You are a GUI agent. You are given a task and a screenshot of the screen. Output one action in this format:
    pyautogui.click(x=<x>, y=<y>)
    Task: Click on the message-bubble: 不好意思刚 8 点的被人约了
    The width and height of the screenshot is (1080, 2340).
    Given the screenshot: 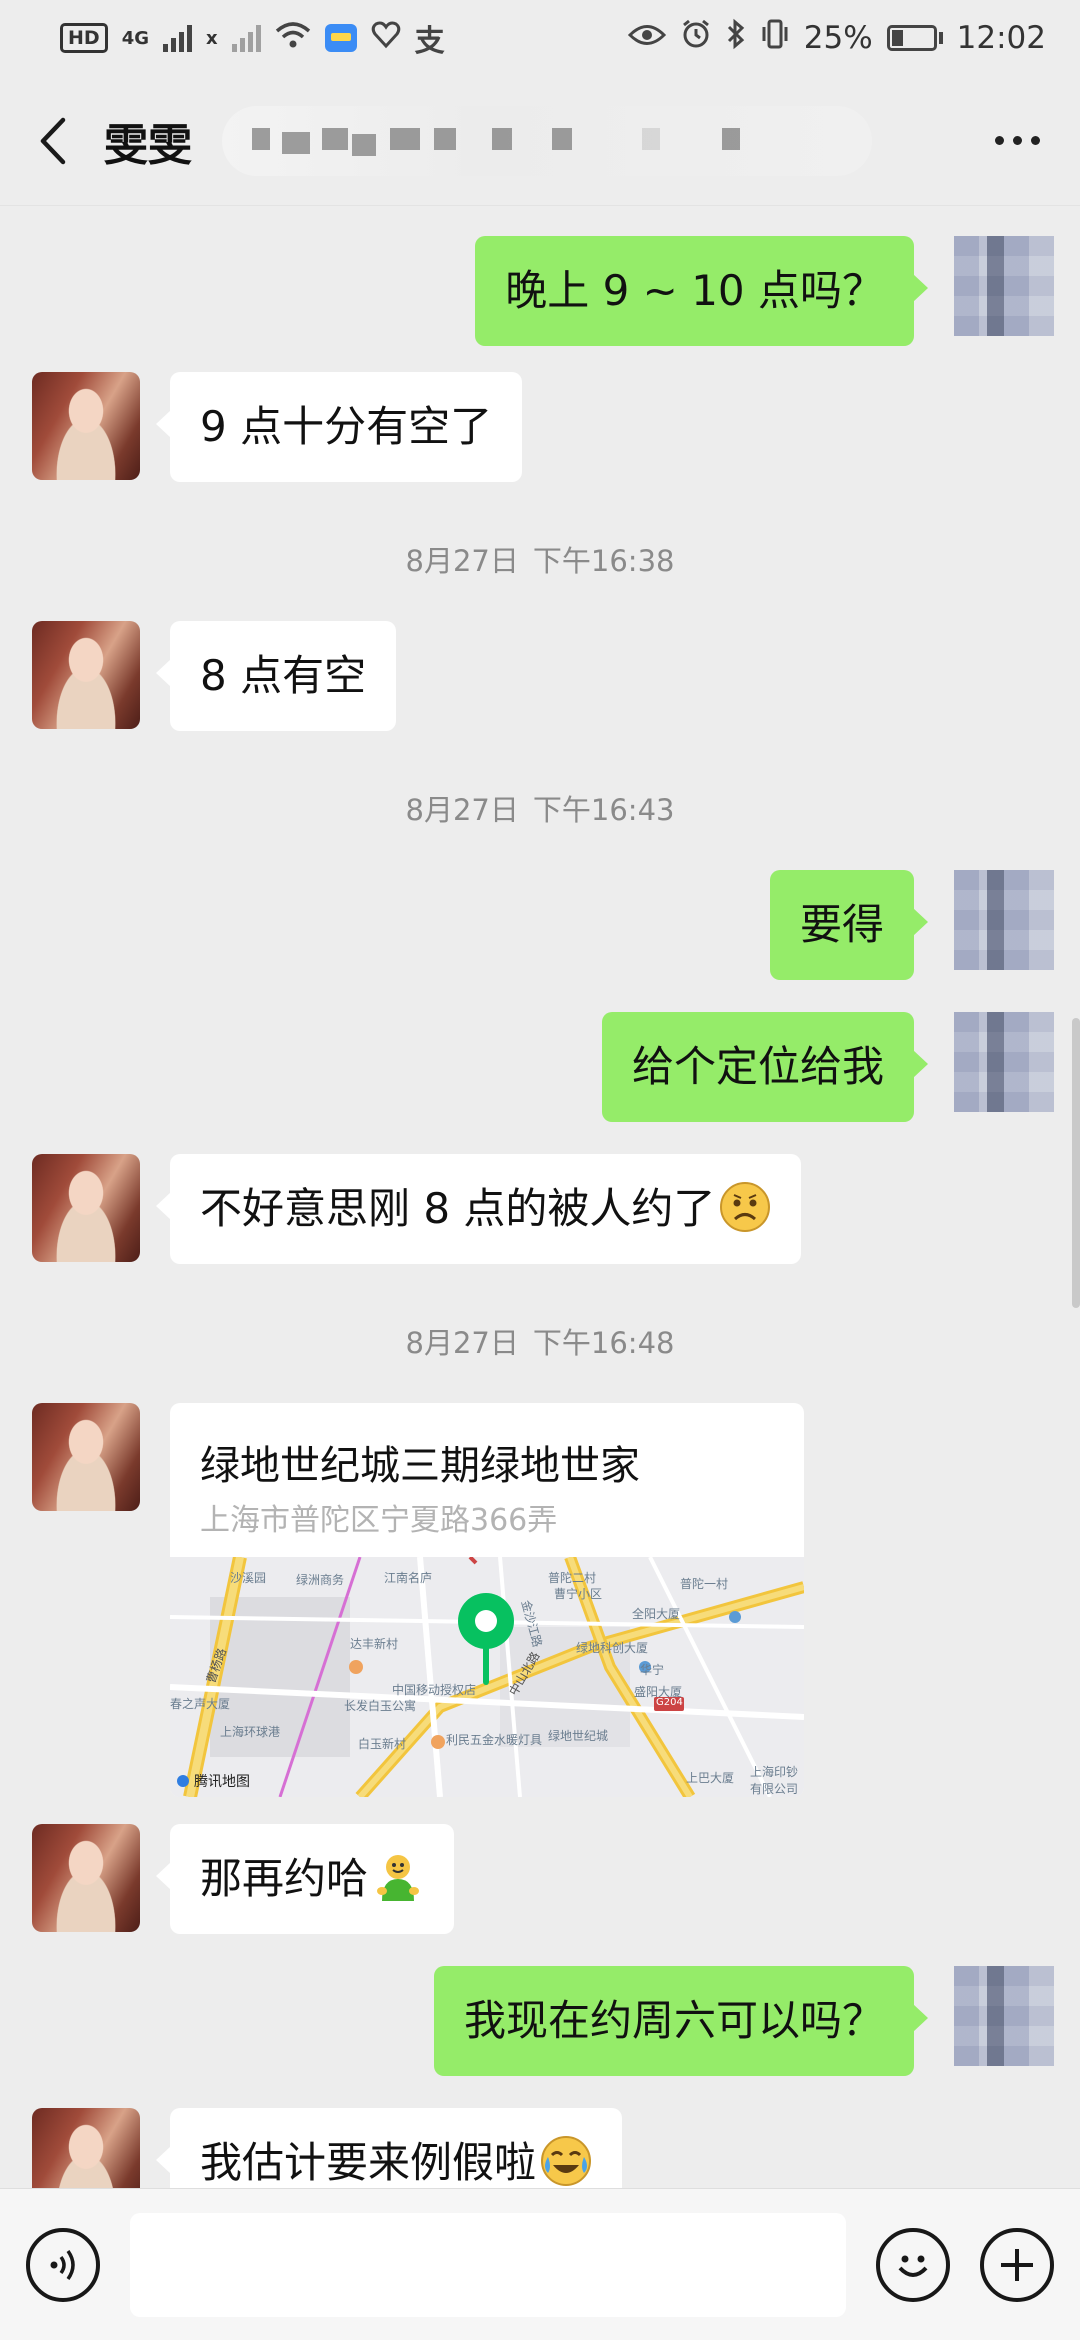 What is the action you would take?
    pyautogui.click(x=478, y=1209)
    